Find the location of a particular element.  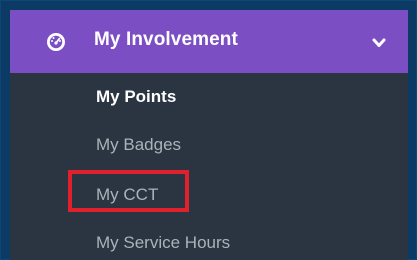

dashboard-gauge-icon is located at coordinates (56, 42).